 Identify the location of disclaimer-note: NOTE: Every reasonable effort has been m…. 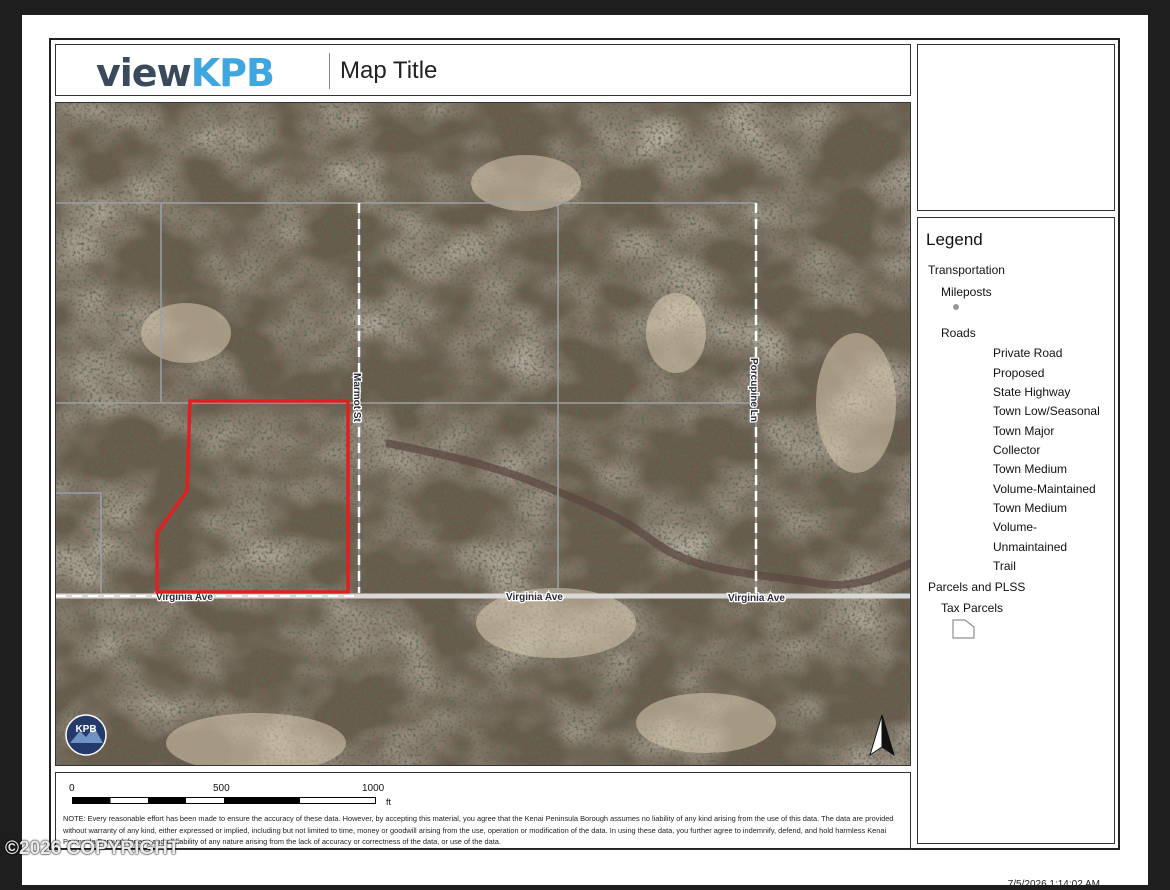
(478, 830).